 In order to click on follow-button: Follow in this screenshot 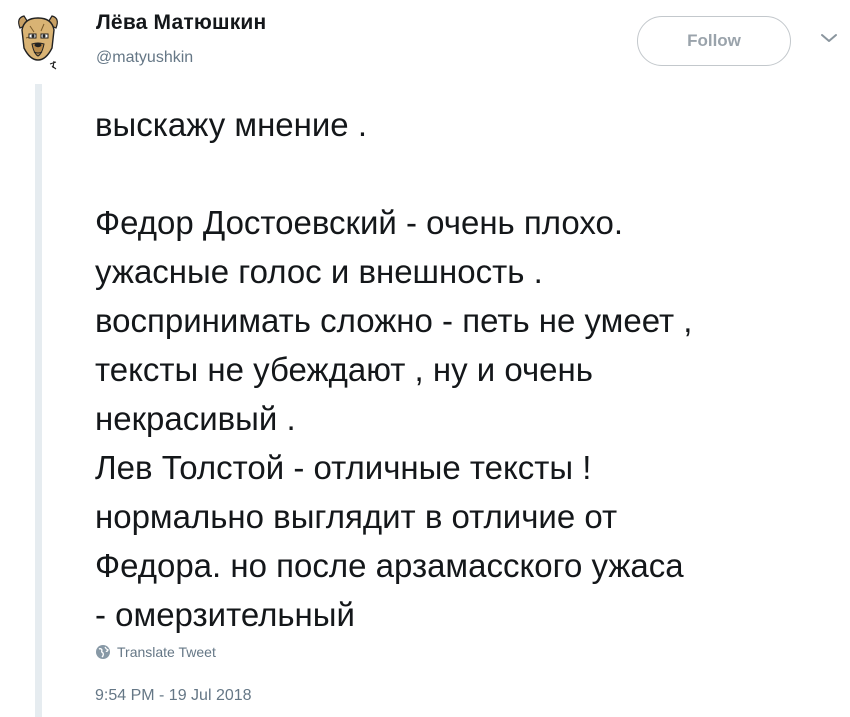, I will do `click(714, 41)`.